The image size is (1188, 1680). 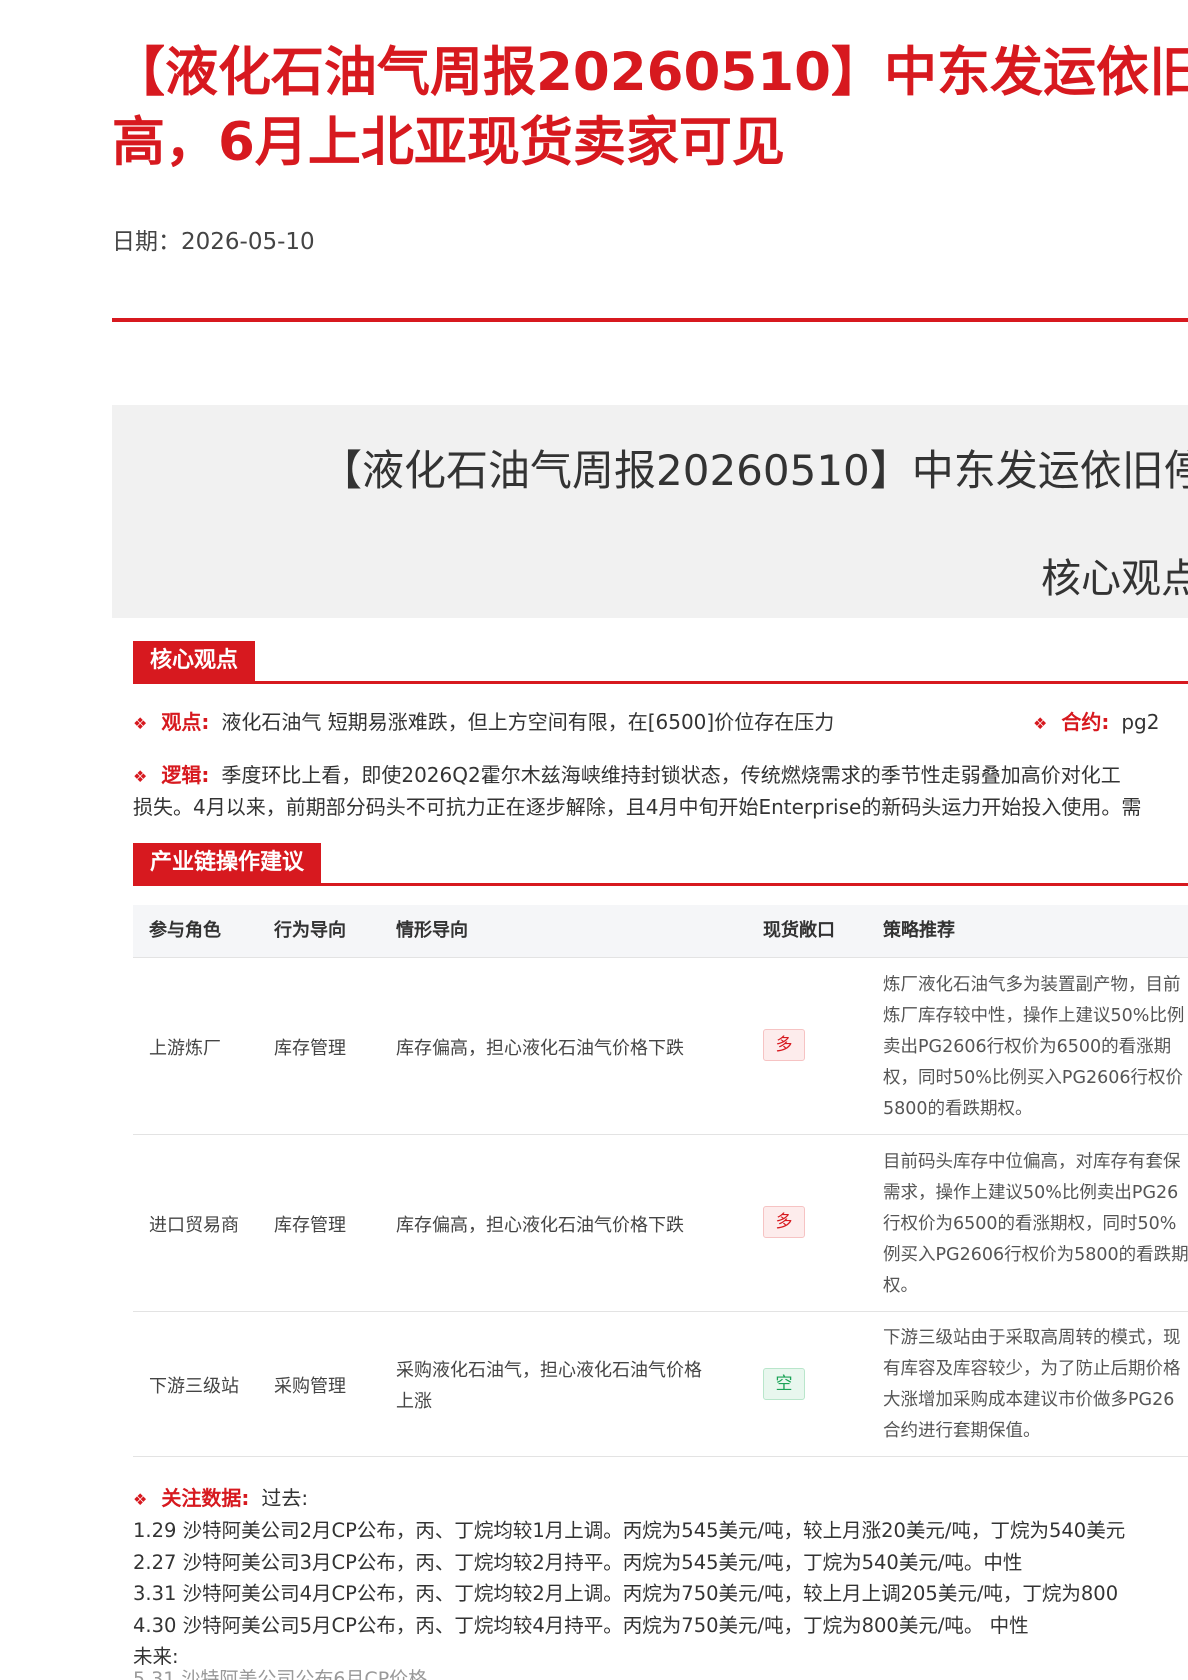 What do you see at coordinates (185, 775) in the screenshot?
I see `logic-label: 逻辑:` at bounding box center [185, 775].